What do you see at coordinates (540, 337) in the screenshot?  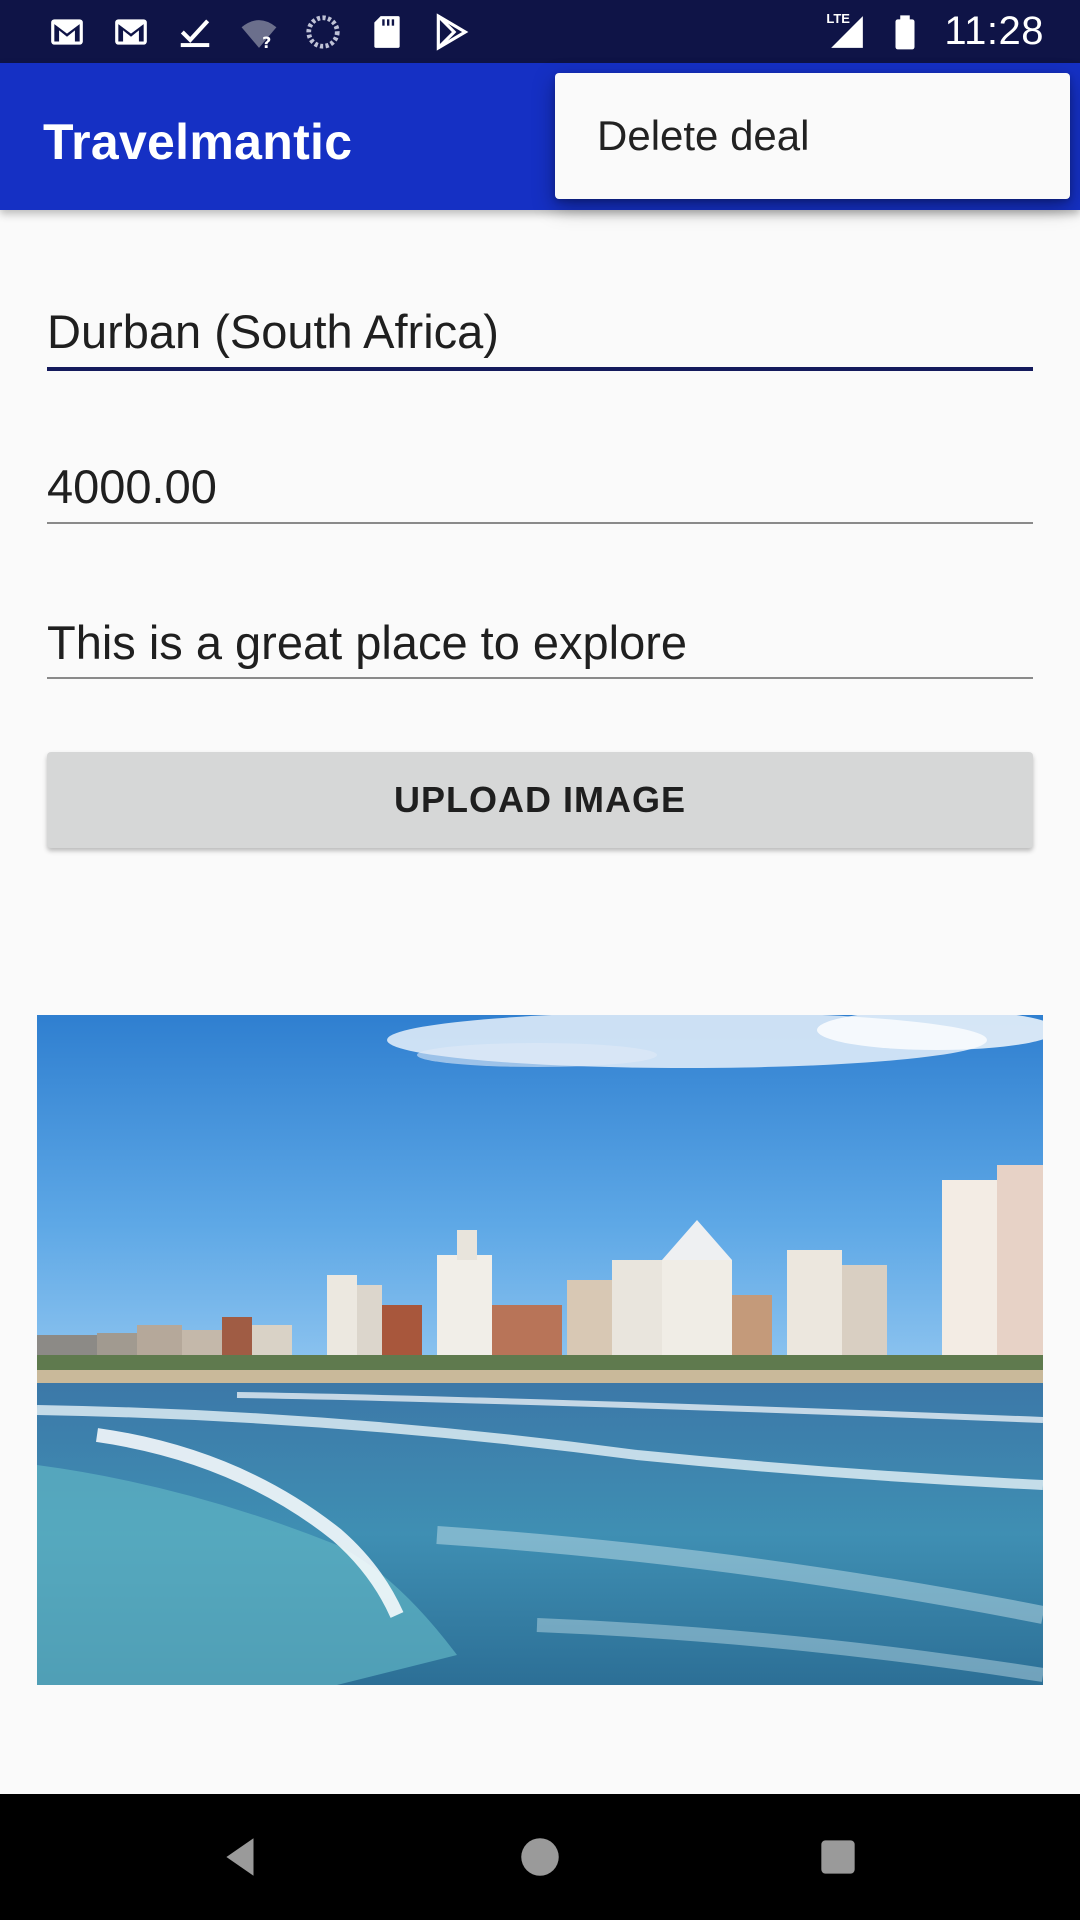 I see `title-field: Durban (South Africa)` at bounding box center [540, 337].